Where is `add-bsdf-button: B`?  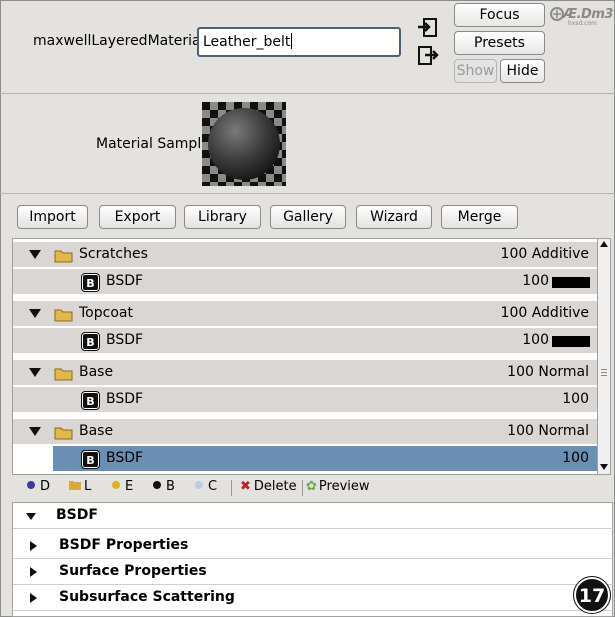
add-bsdf-button: B is located at coordinates (164, 486).